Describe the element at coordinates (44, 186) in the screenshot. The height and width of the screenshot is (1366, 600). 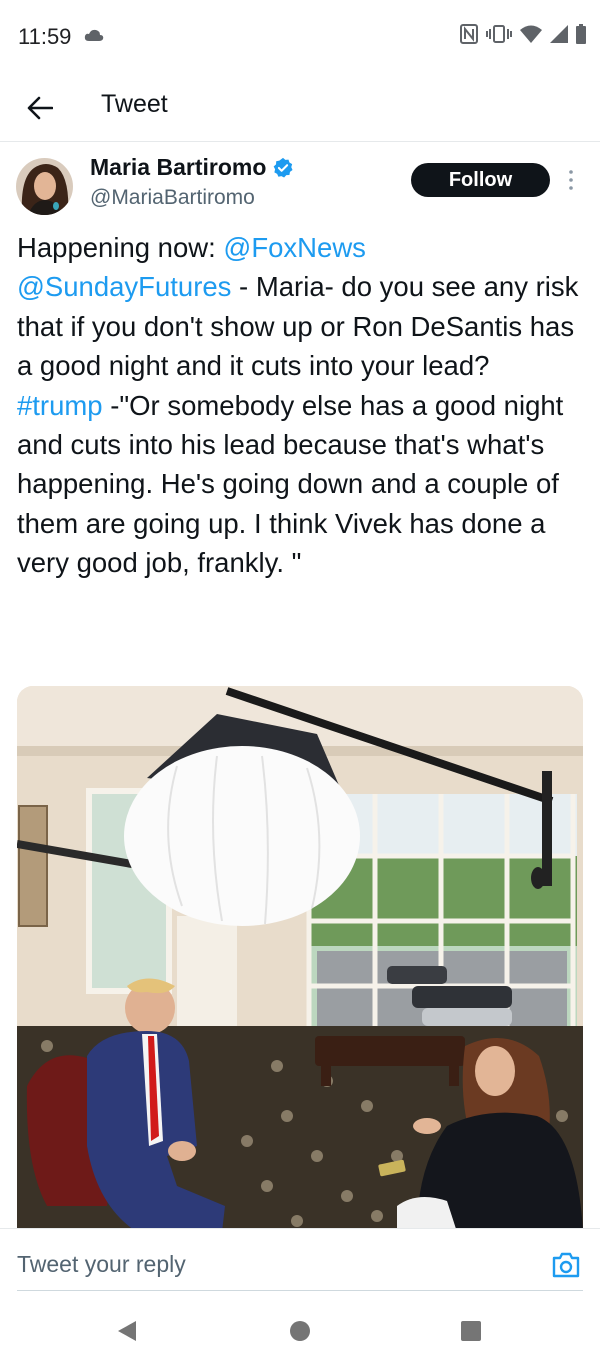
I see `avatar` at that location.